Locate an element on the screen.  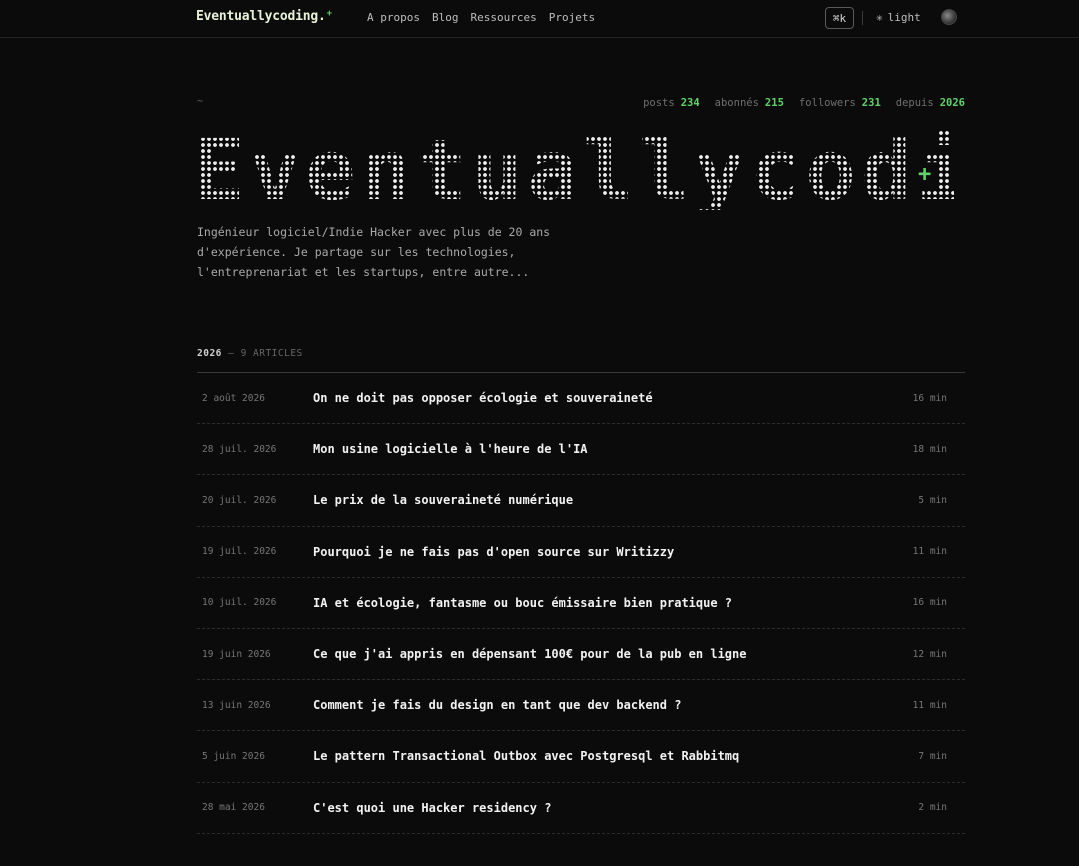
header-divider is located at coordinates (862, 18).